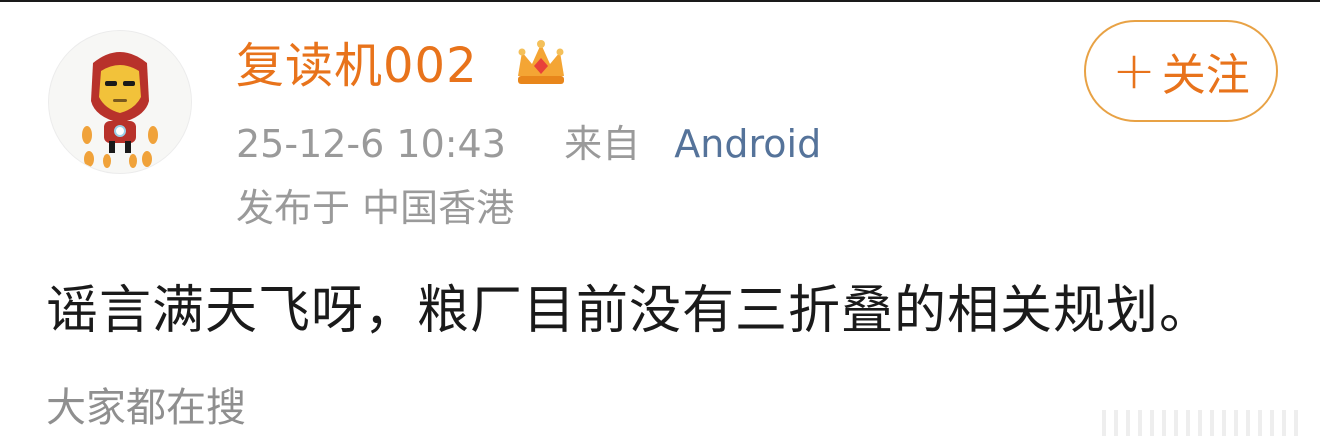  I want to click on post-timestamp: 25-12-6 10:43, so click(371, 144).